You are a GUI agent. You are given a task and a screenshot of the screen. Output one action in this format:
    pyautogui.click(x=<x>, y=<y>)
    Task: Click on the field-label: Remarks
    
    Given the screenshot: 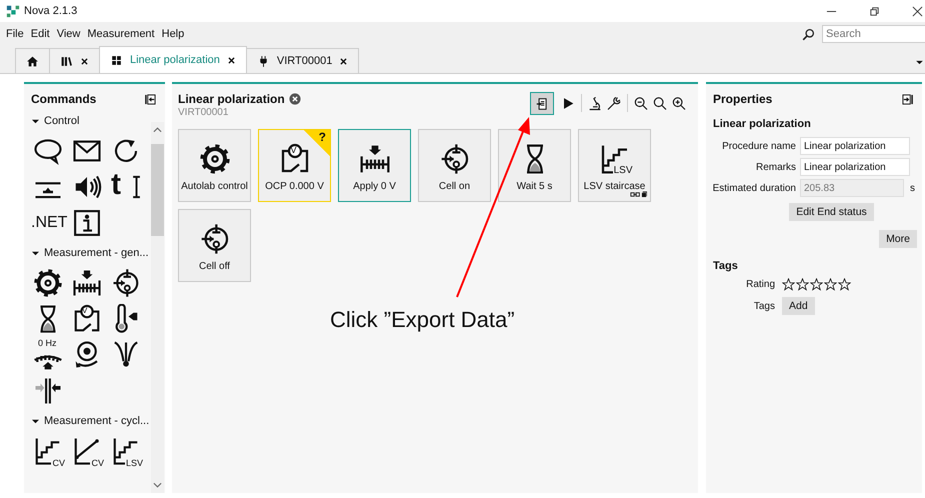 What is the action you would take?
    pyautogui.click(x=775, y=167)
    